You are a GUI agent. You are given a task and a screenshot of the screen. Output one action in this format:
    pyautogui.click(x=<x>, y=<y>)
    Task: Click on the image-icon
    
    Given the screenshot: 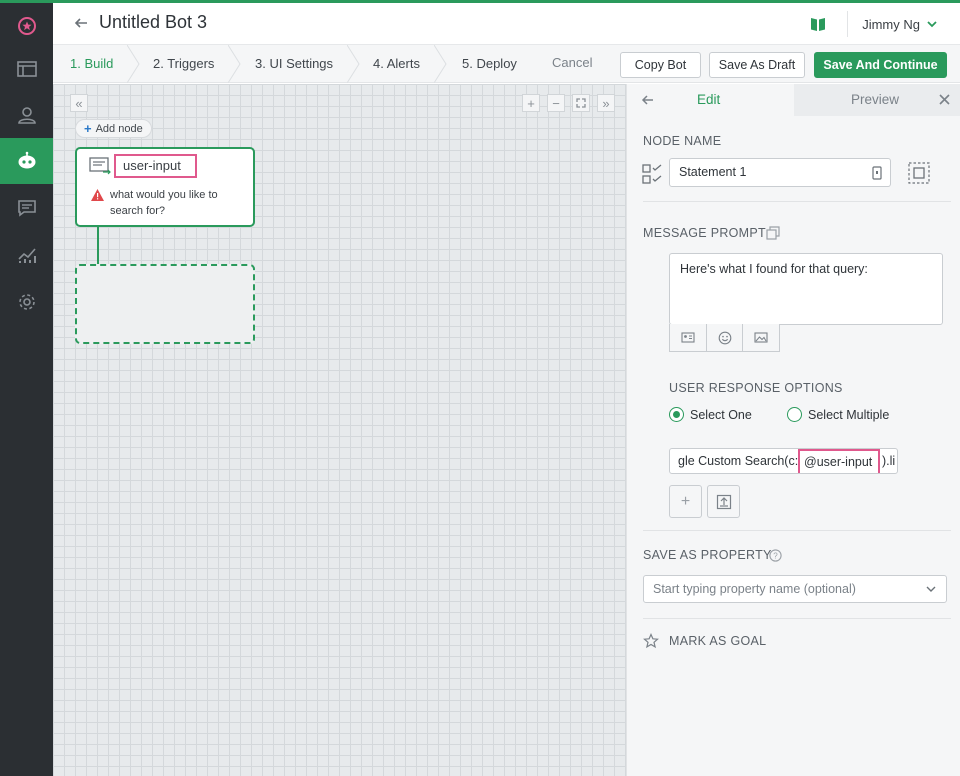 What is the action you would take?
    pyautogui.click(x=761, y=337)
    